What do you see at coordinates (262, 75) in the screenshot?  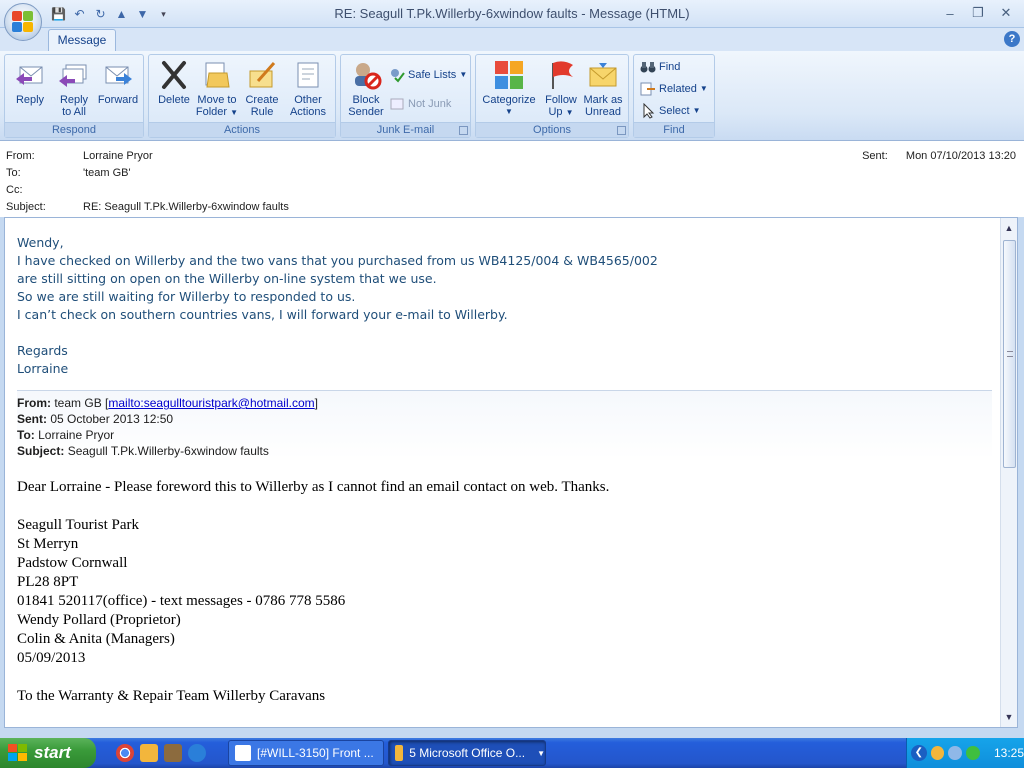 I see `create-rule-icon` at bounding box center [262, 75].